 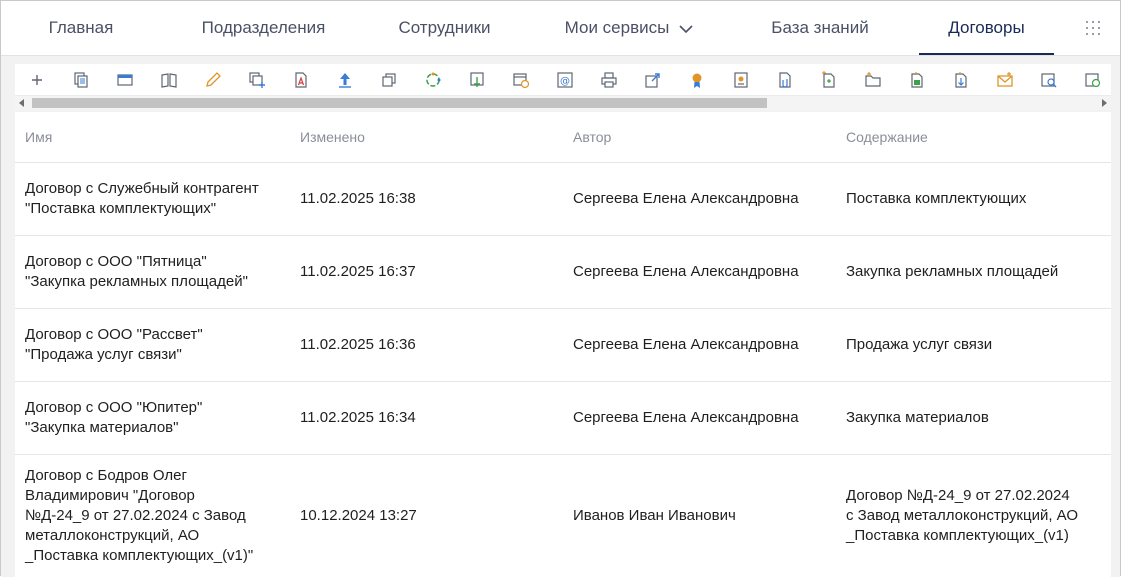 What do you see at coordinates (358, 198) in the screenshot?
I see `cell-changed-text: 11.02.2025 16:38` at bounding box center [358, 198].